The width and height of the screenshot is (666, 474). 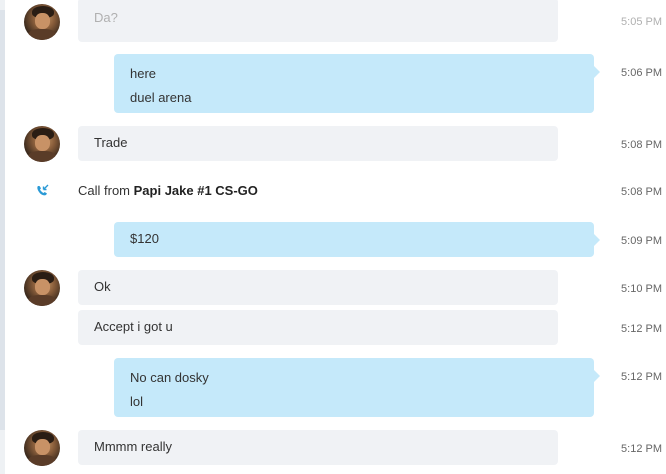 What do you see at coordinates (641, 22) in the screenshot?
I see `message-timestamp: 5:05 PM` at bounding box center [641, 22].